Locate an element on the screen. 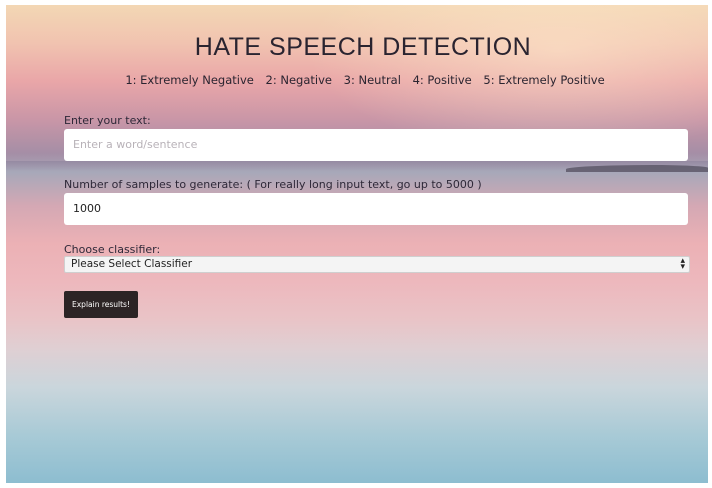  island-silhouette is located at coordinates (637, 168).